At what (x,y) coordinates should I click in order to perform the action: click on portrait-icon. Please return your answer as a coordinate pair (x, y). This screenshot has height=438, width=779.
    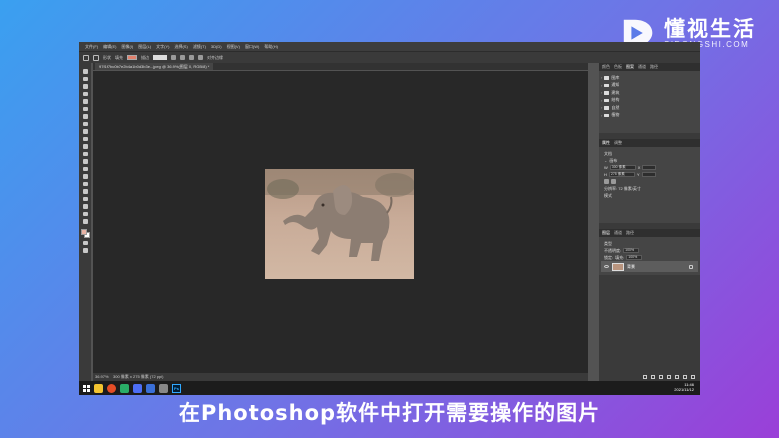
    Looking at the image, I should click on (606, 181).